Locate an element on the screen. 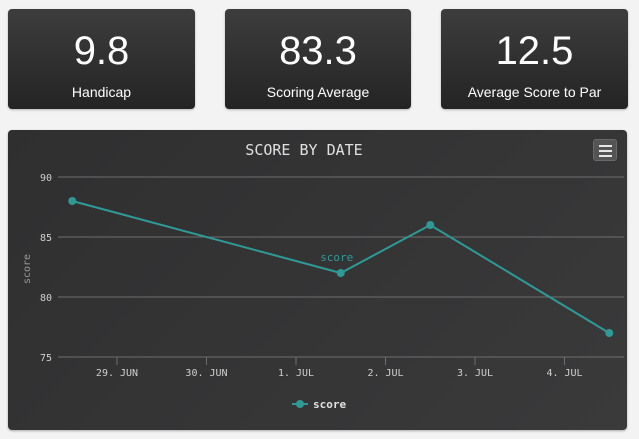  chart-title: SCORE BY DATE is located at coordinates (303, 150).